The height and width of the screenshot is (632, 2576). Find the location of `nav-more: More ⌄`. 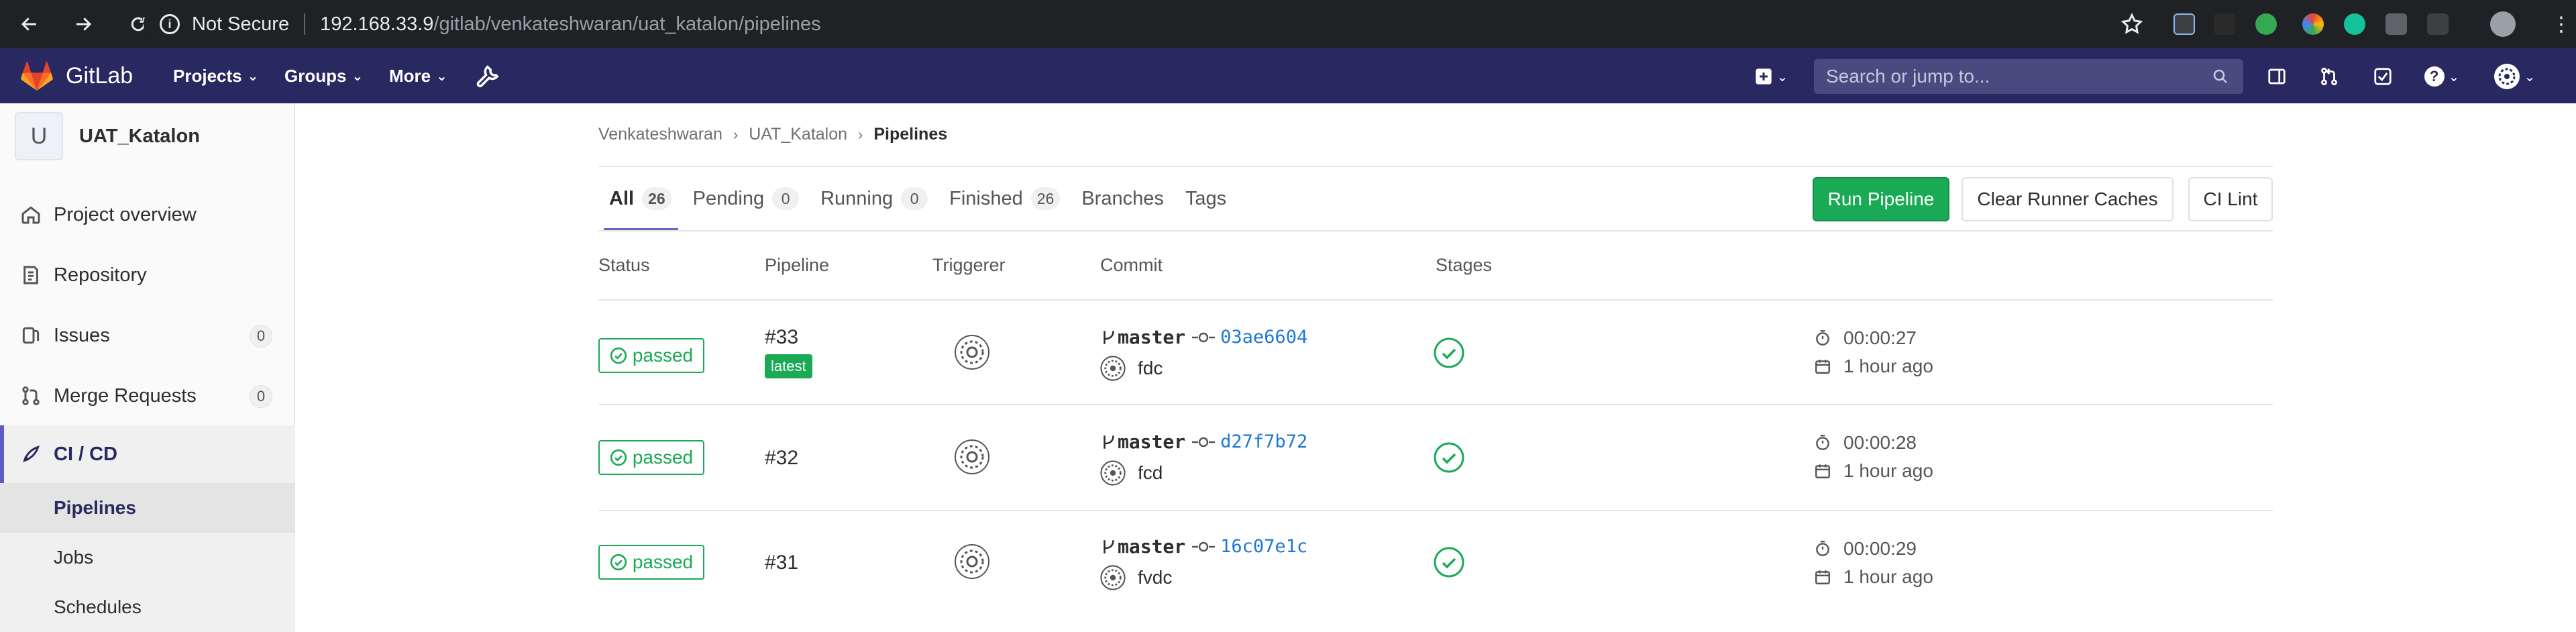

nav-more: More ⌄ is located at coordinates (418, 76).